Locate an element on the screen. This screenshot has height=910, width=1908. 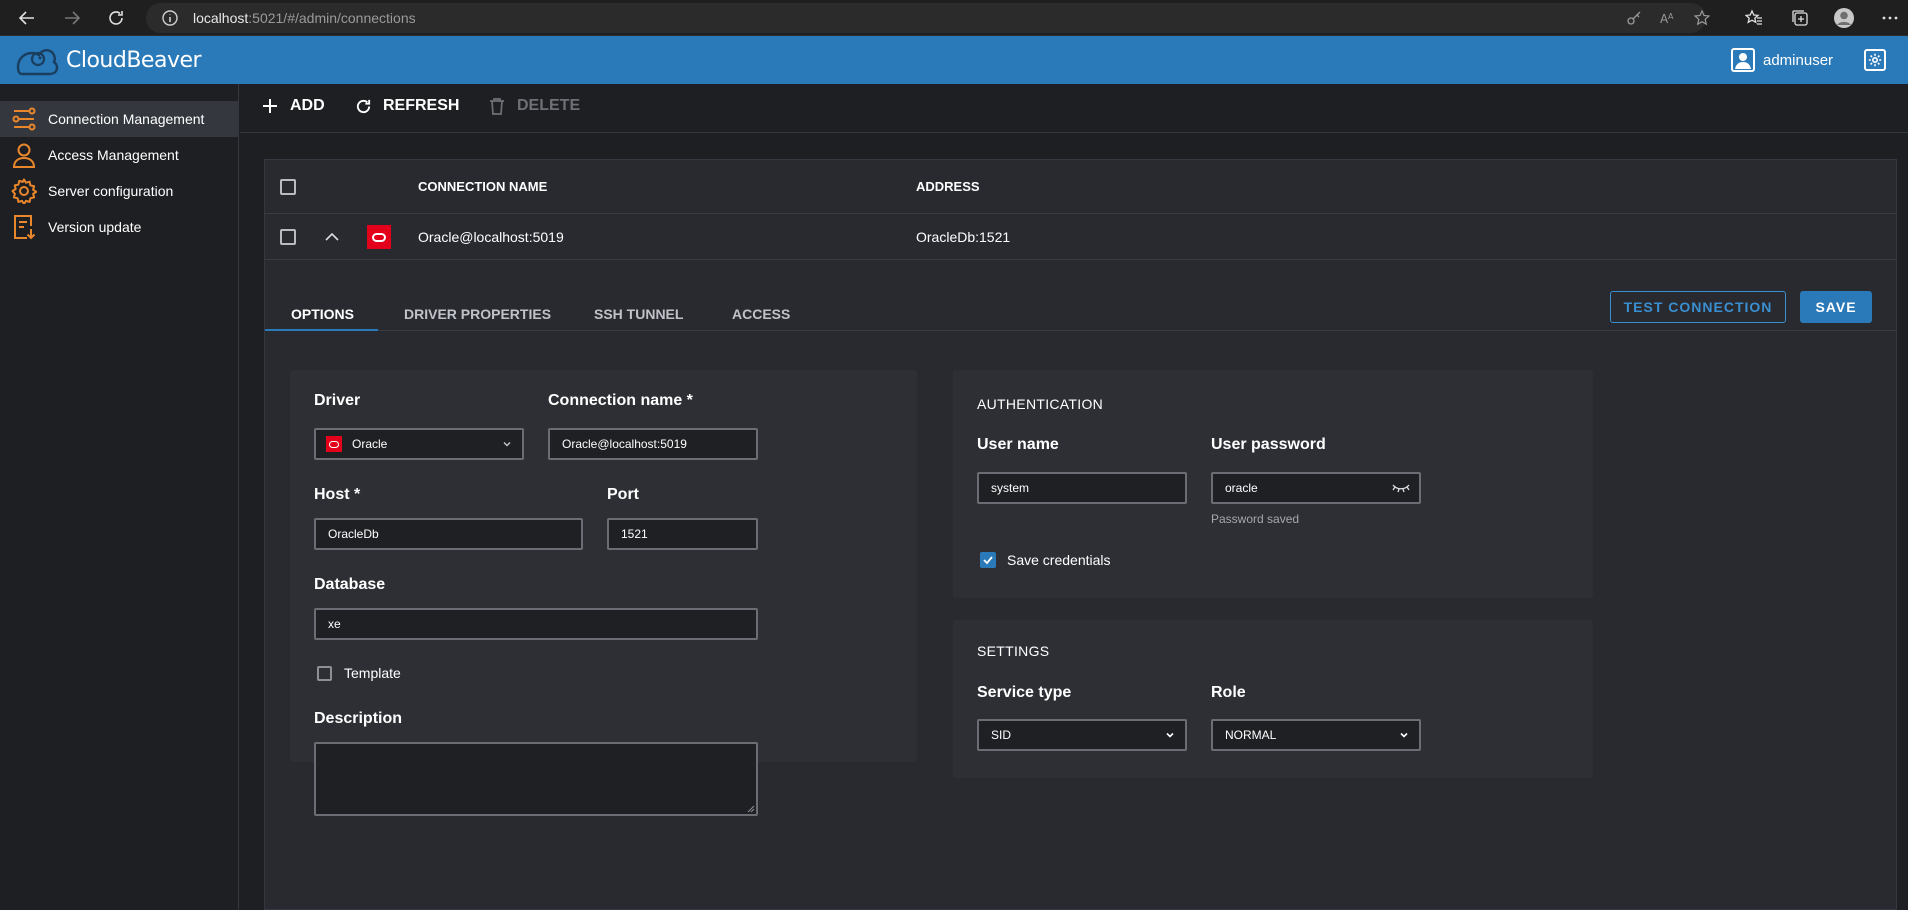
add-button-label: ADD is located at coordinates (307, 105).